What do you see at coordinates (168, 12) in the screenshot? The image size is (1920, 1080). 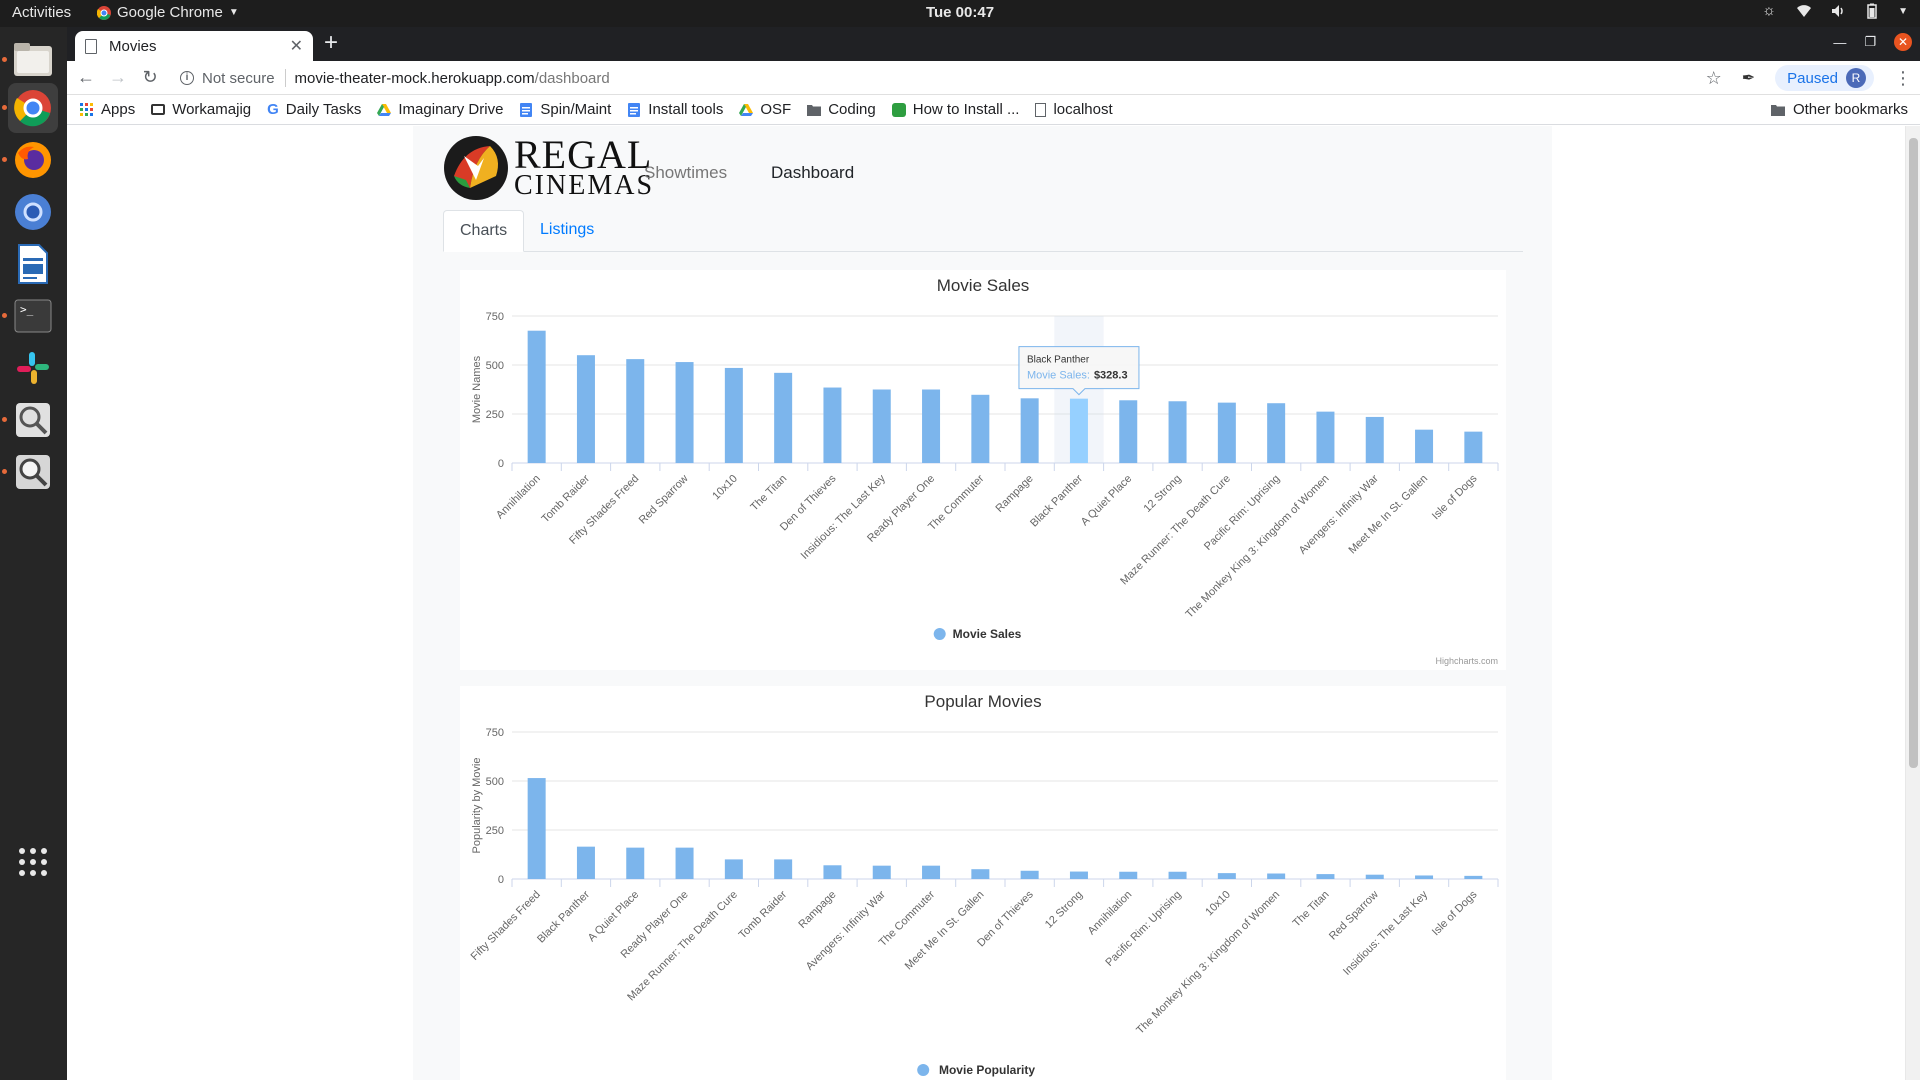 I see `app-menu: Google Chrome ▼` at bounding box center [168, 12].